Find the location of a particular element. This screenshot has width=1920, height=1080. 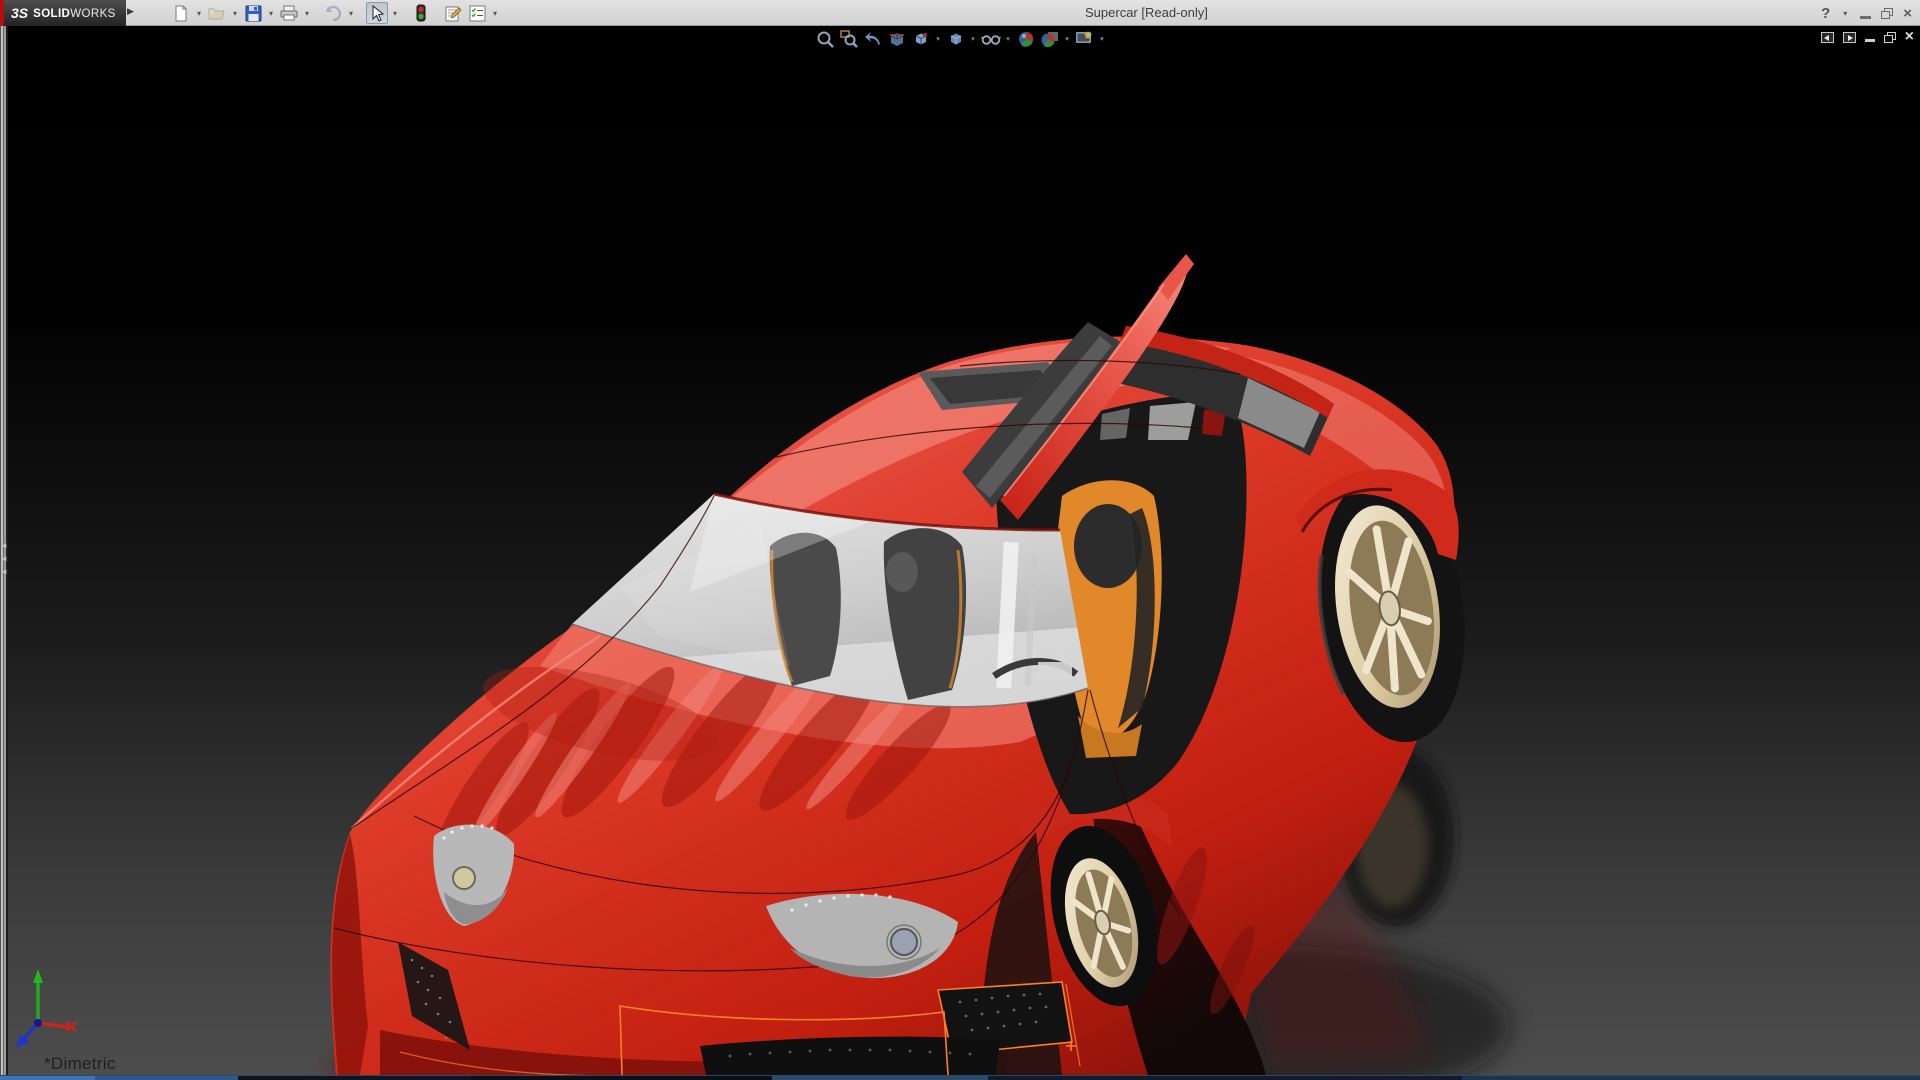

minimize-button is located at coordinates (1866, 17).